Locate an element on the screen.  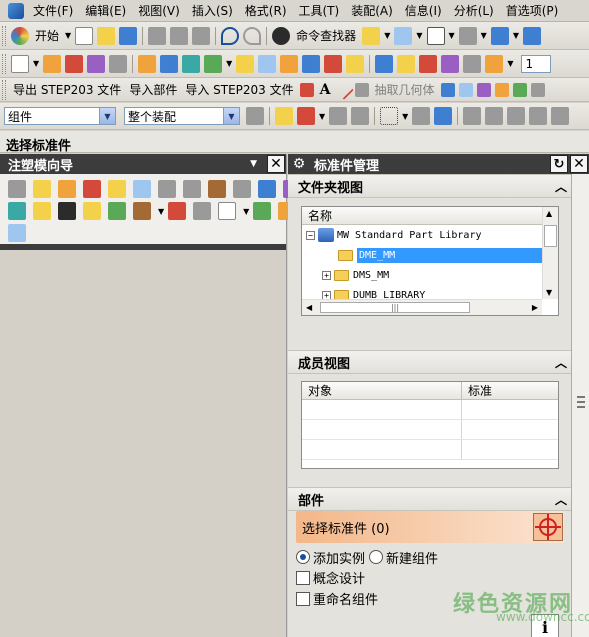
menu-analysis: 分析(L) is located at coordinates (475, 10).